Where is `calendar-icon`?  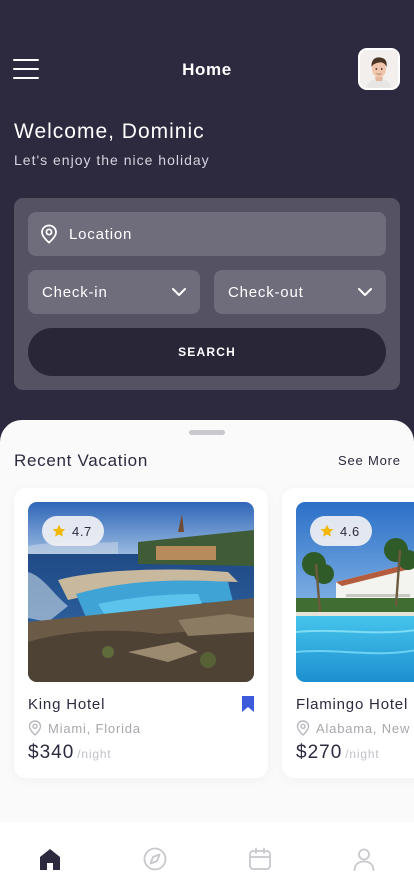
calendar-icon is located at coordinates (260, 859).